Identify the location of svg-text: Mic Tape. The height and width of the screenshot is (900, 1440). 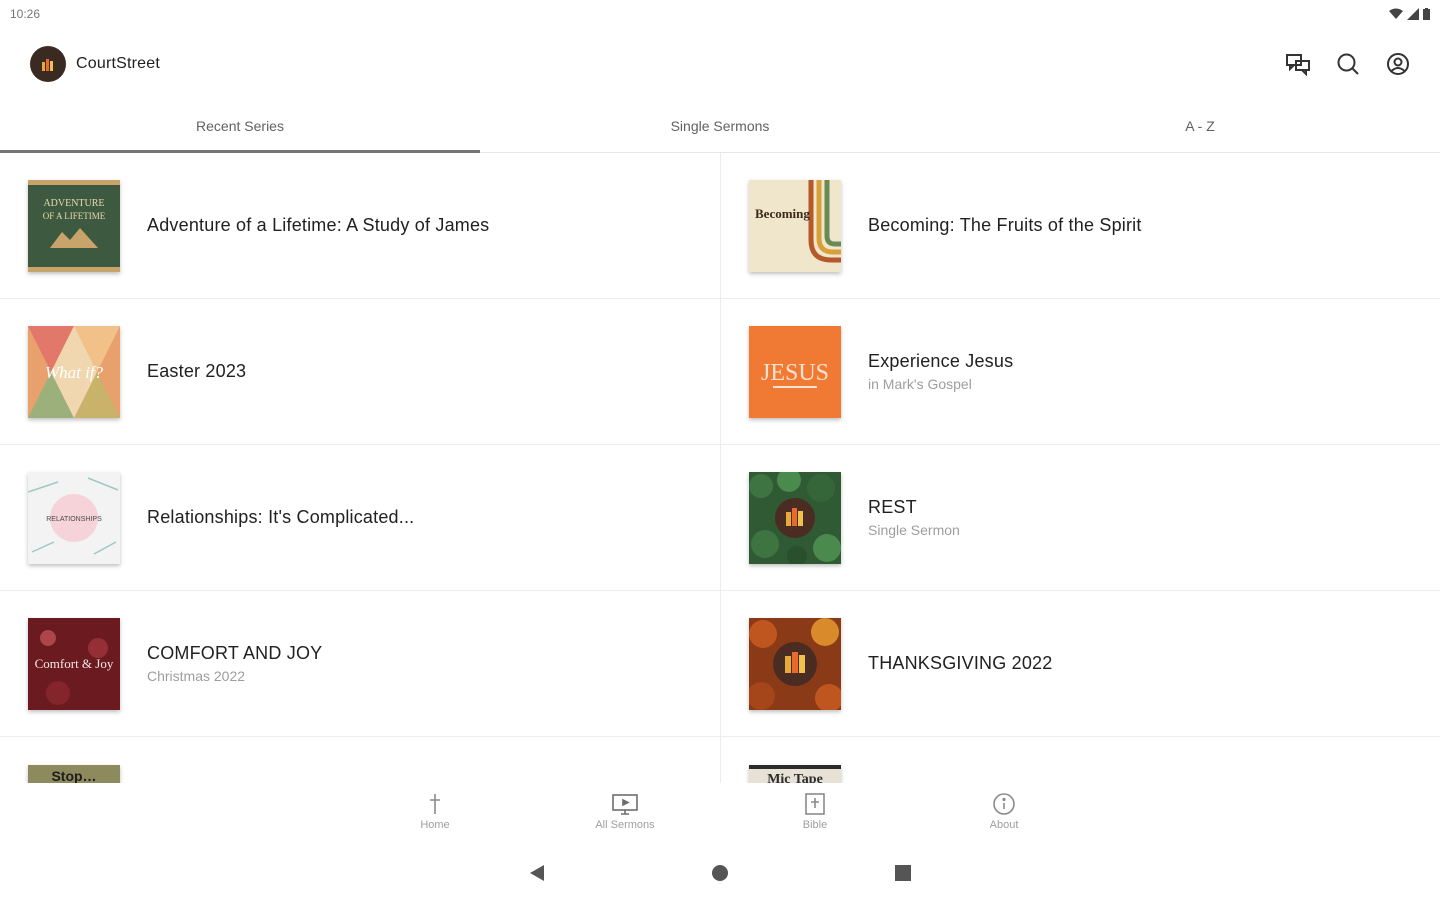
(795, 777).